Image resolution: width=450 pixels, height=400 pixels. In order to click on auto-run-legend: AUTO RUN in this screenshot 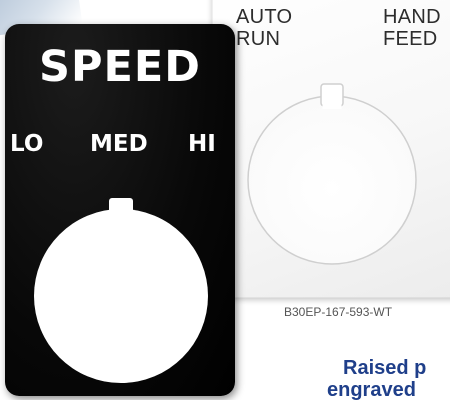, I will do `click(264, 28)`.